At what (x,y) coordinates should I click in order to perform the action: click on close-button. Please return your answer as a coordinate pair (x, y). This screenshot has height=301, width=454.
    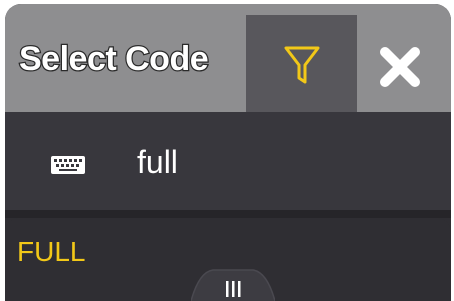
    Looking at the image, I should click on (400, 67).